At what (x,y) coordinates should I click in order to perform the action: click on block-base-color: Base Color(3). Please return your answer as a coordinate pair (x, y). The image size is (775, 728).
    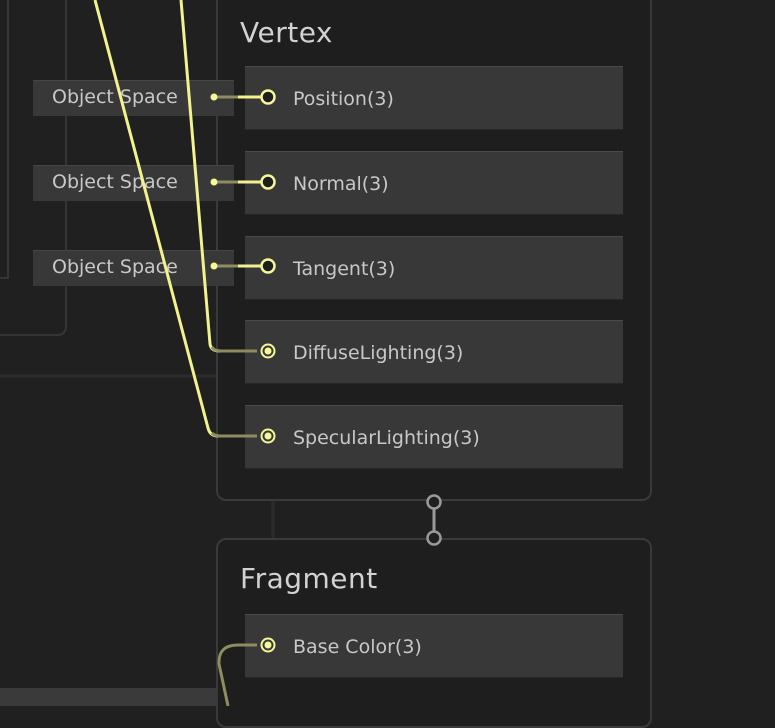
    Looking at the image, I should click on (434, 646).